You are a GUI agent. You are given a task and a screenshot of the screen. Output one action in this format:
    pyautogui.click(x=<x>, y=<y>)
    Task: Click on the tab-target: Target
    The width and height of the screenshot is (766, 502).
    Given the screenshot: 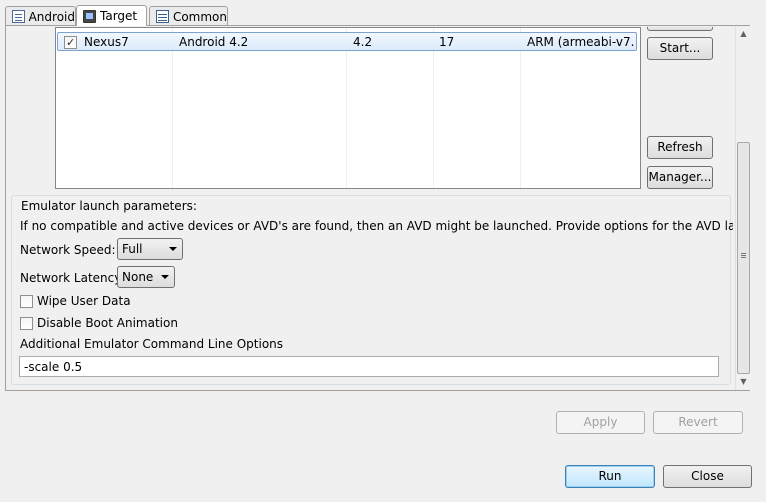 What is the action you would take?
    pyautogui.click(x=111, y=15)
    